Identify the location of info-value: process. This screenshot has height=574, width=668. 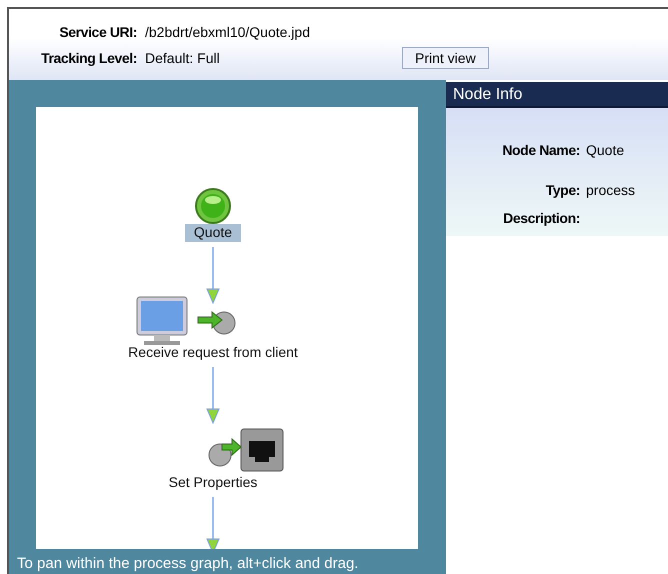
(611, 190).